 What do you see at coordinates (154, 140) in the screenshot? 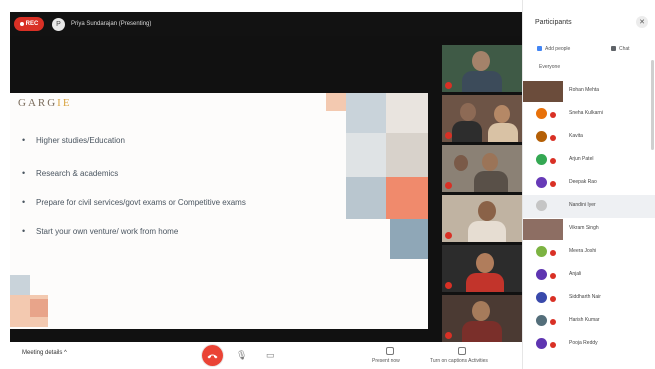
I see `slide-bullet: Higher studies/Education` at bounding box center [154, 140].